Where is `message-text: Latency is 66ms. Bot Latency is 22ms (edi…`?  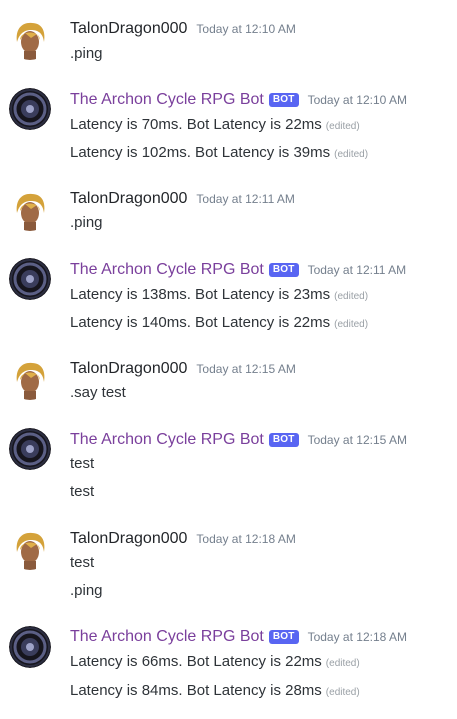
message-text: Latency is 66ms. Bot Latency is 22ms (edi… is located at coordinates (215, 663).